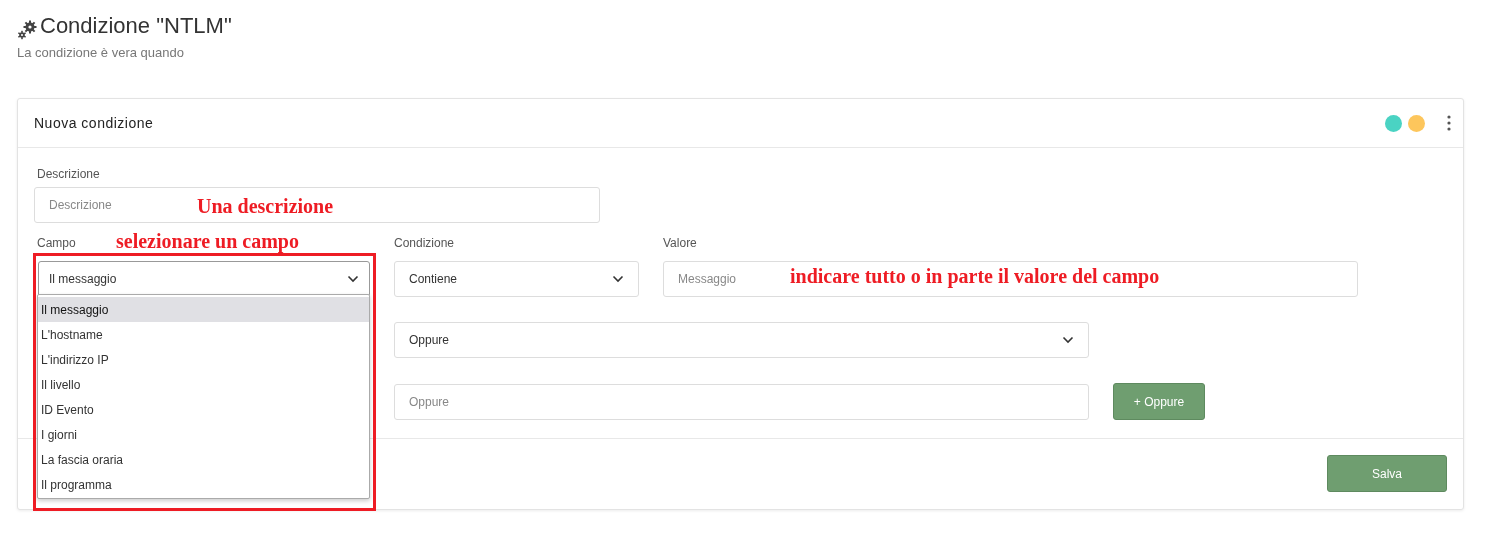 This screenshot has height=558, width=1486. I want to click on dropdown-option: L'indirizzo IP, so click(203, 359).